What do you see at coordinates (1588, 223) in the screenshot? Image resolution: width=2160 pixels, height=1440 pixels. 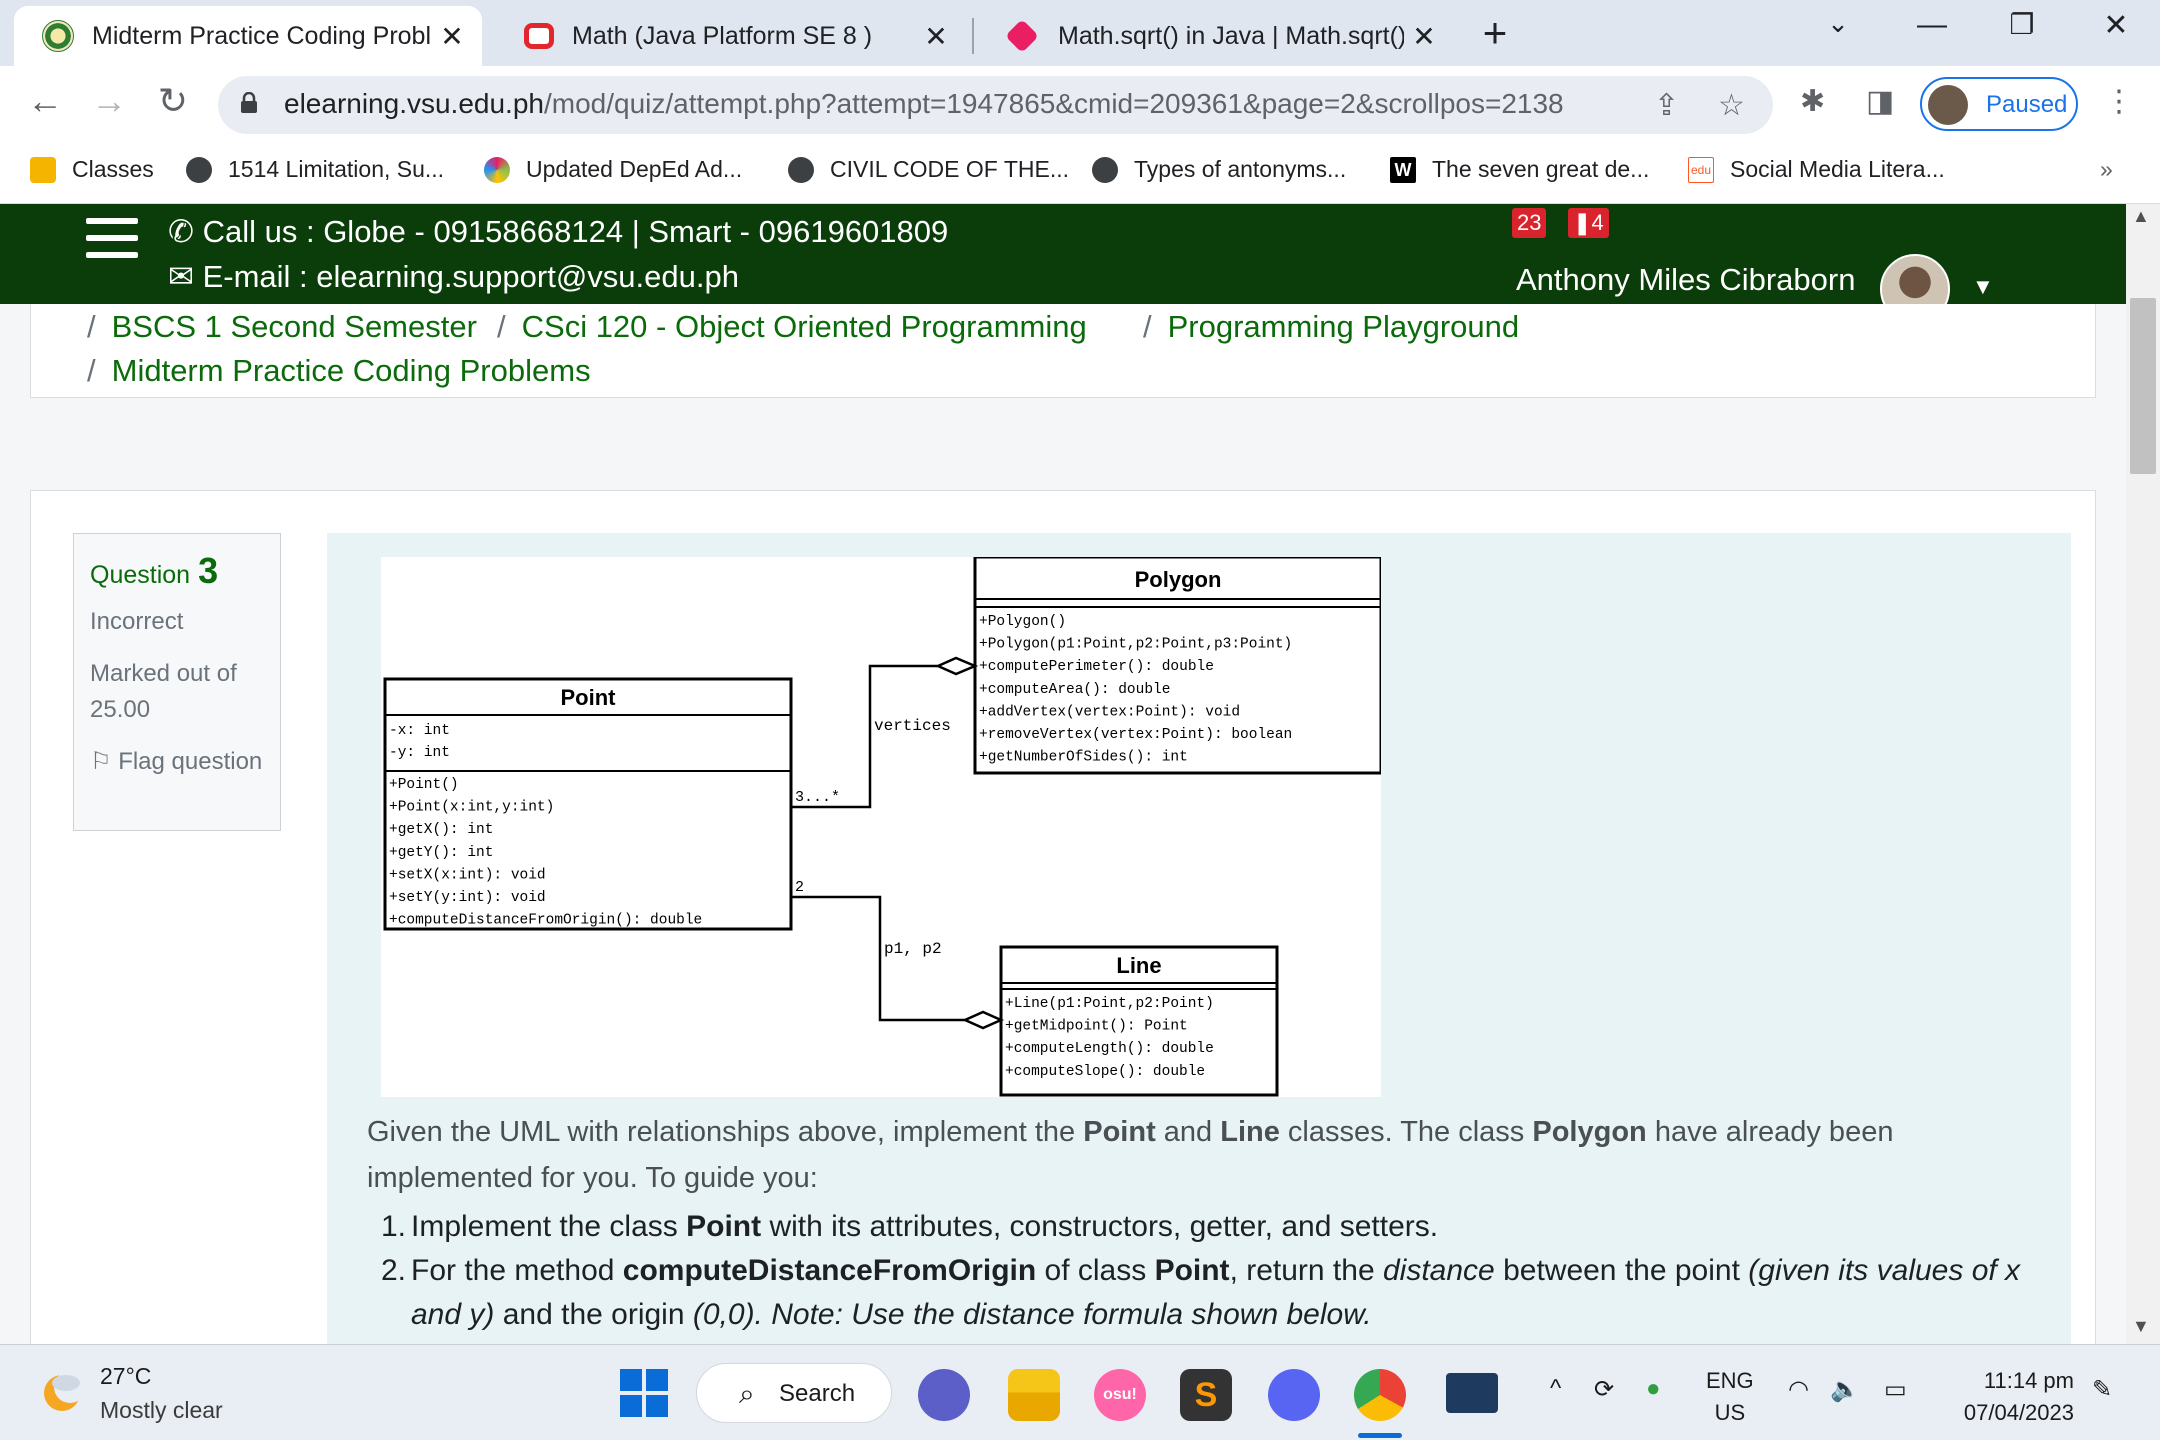 I see `message-badge: ❚4` at bounding box center [1588, 223].